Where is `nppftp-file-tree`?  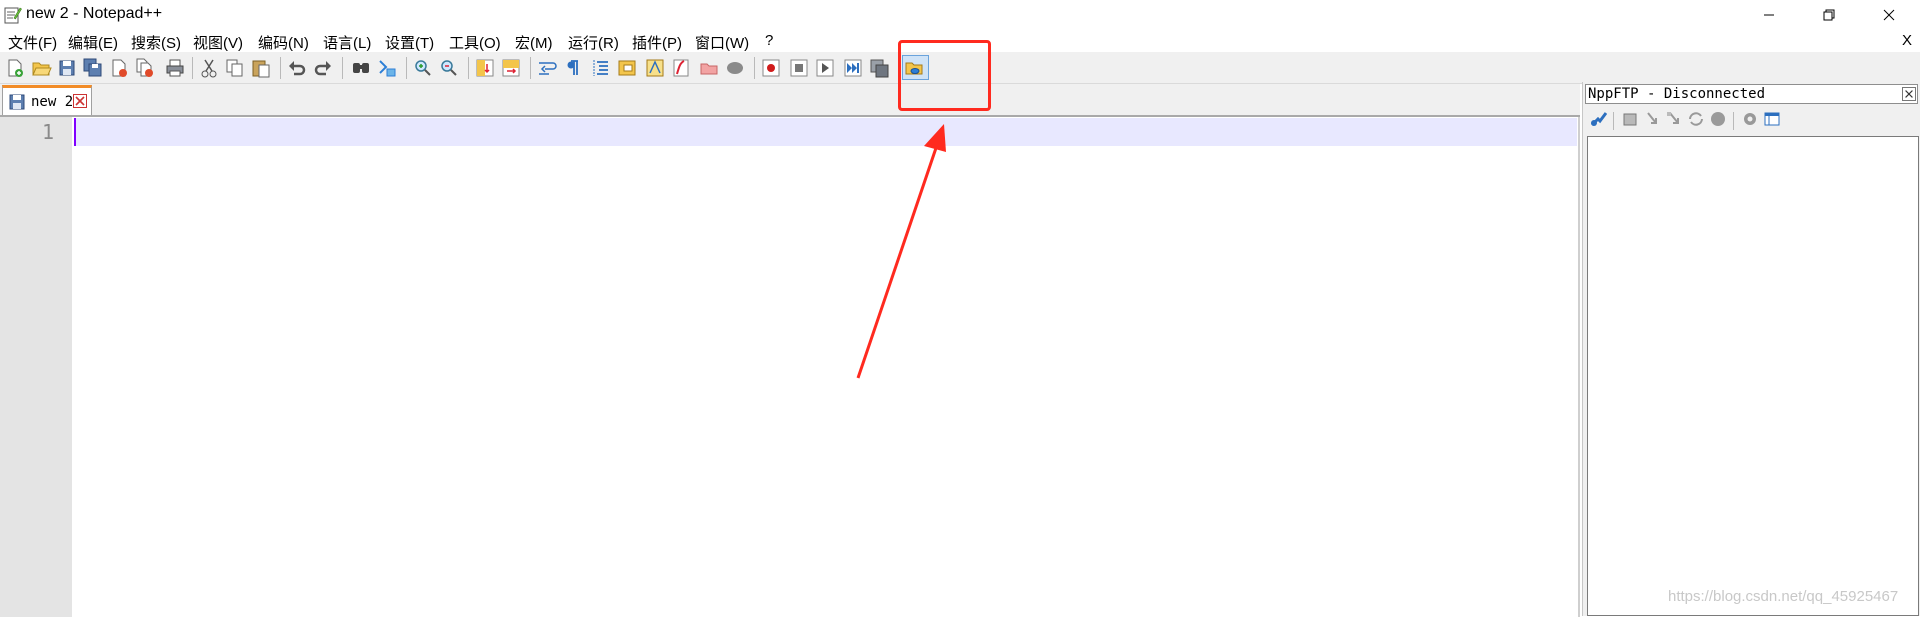 nppftp-file-tree is located at coordinates (1753, 376).